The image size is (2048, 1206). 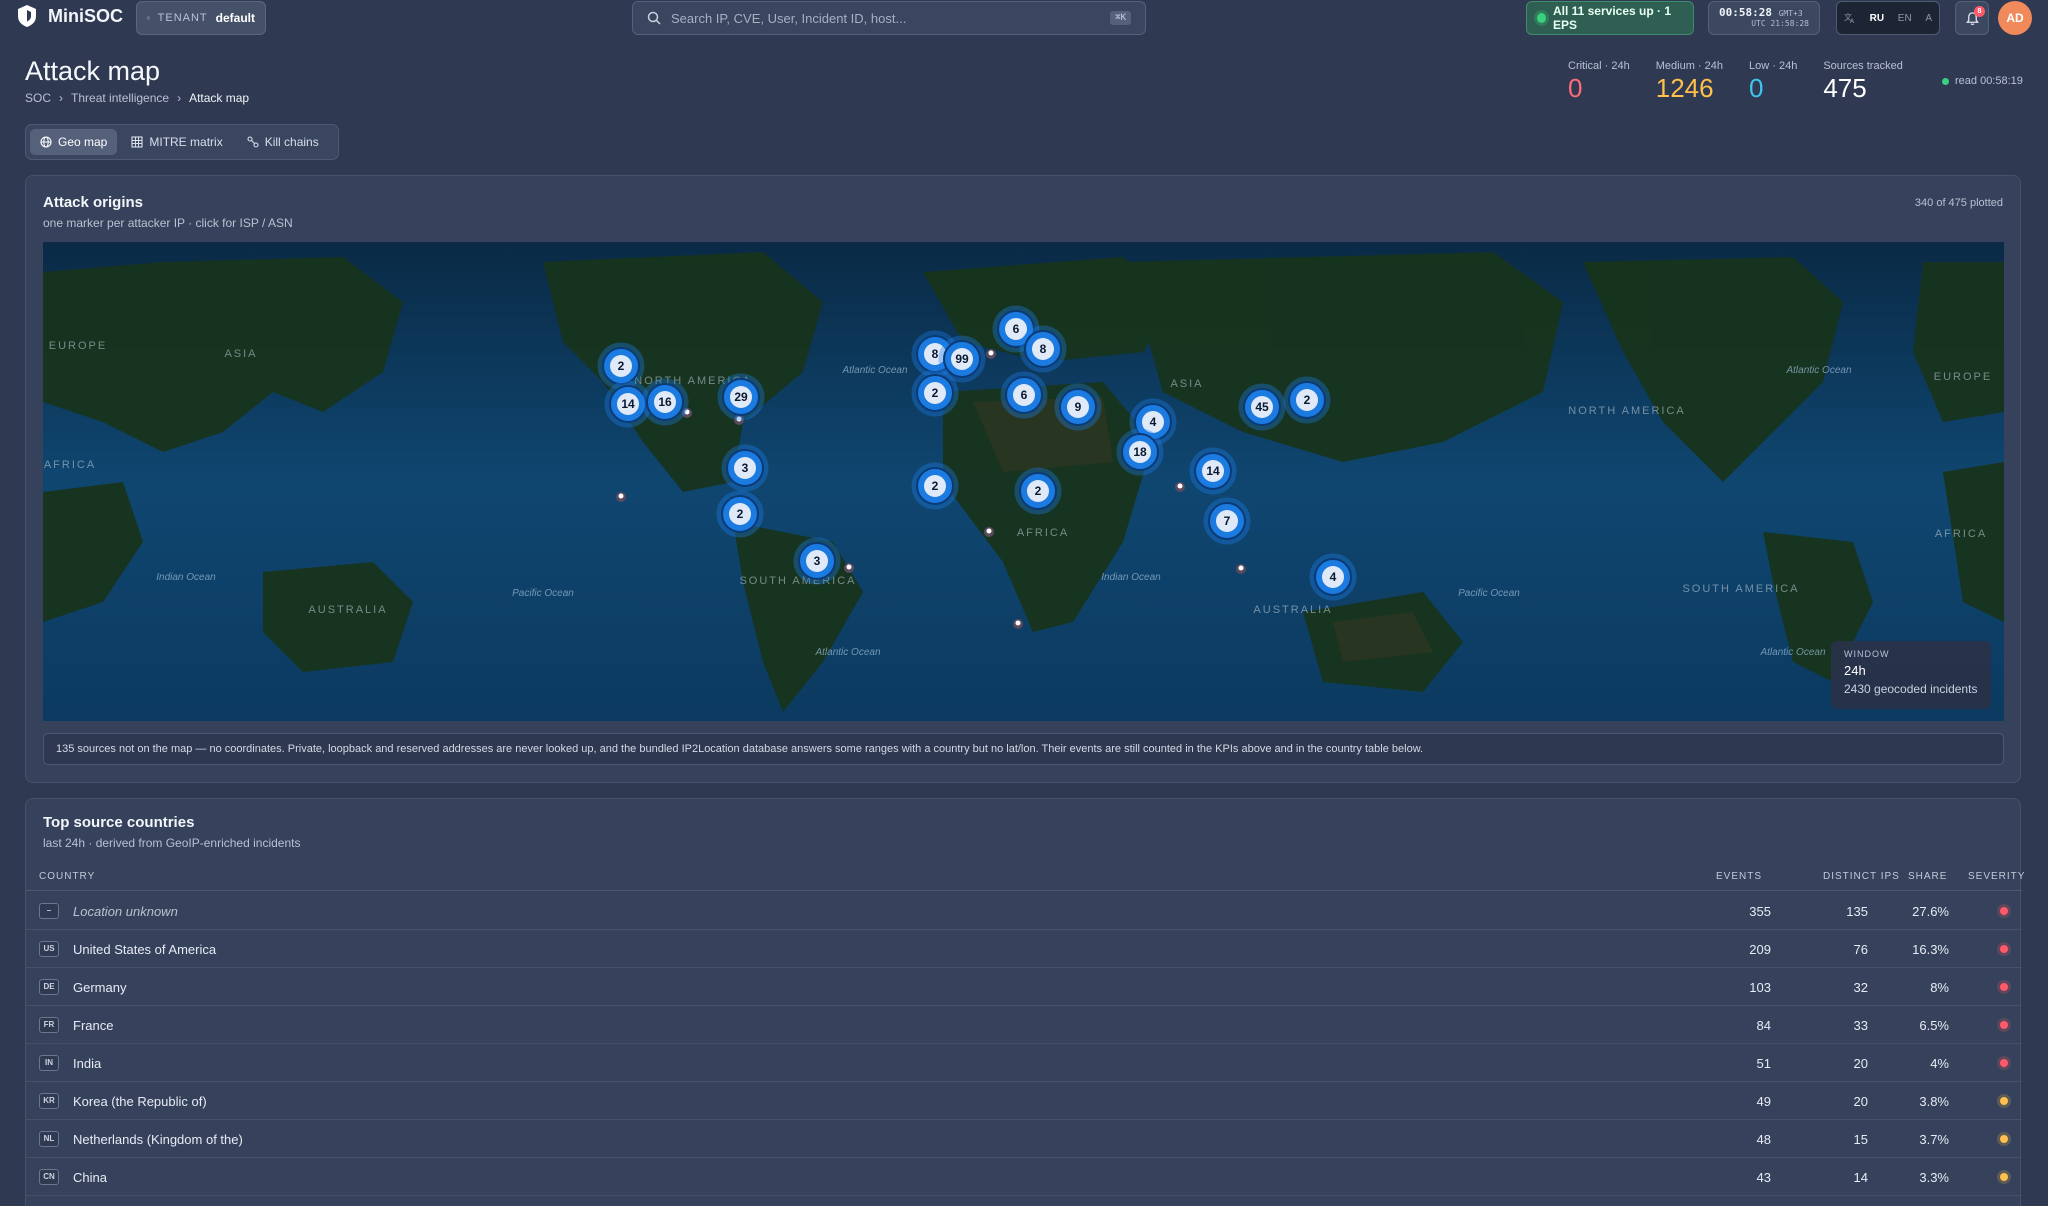 I want to click on table-row: IN India 51 20 4%, so click(x=1024, y=1063).